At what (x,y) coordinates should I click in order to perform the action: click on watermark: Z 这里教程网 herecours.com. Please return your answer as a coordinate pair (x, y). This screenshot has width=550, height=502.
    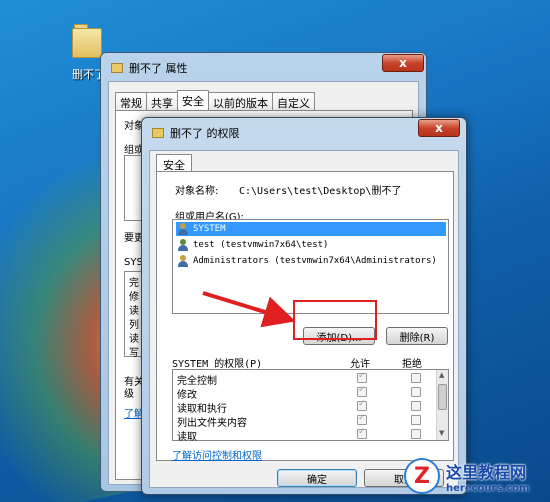
    Looking at the image, I should click on (466, 476).